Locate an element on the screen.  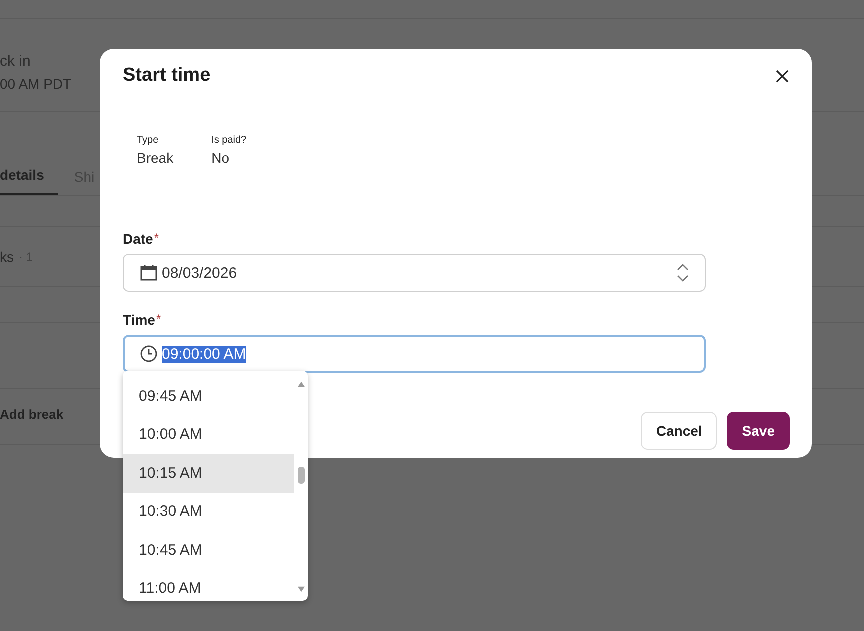
info-label: Is paid? is located at coordinates (229, 140).